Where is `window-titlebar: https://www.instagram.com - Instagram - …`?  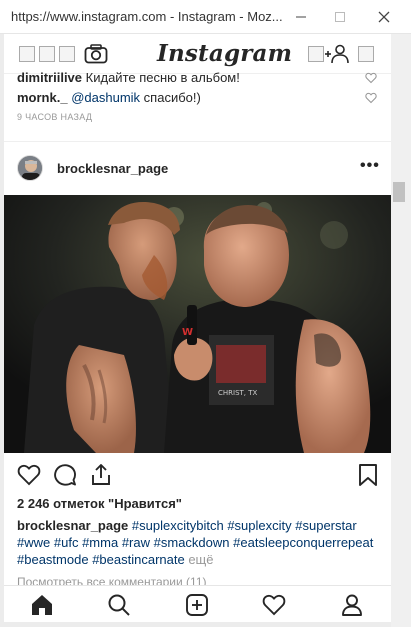 window-titlebar: https://www.instagram.com - Instagram - … is located at coordinates (205, 17).